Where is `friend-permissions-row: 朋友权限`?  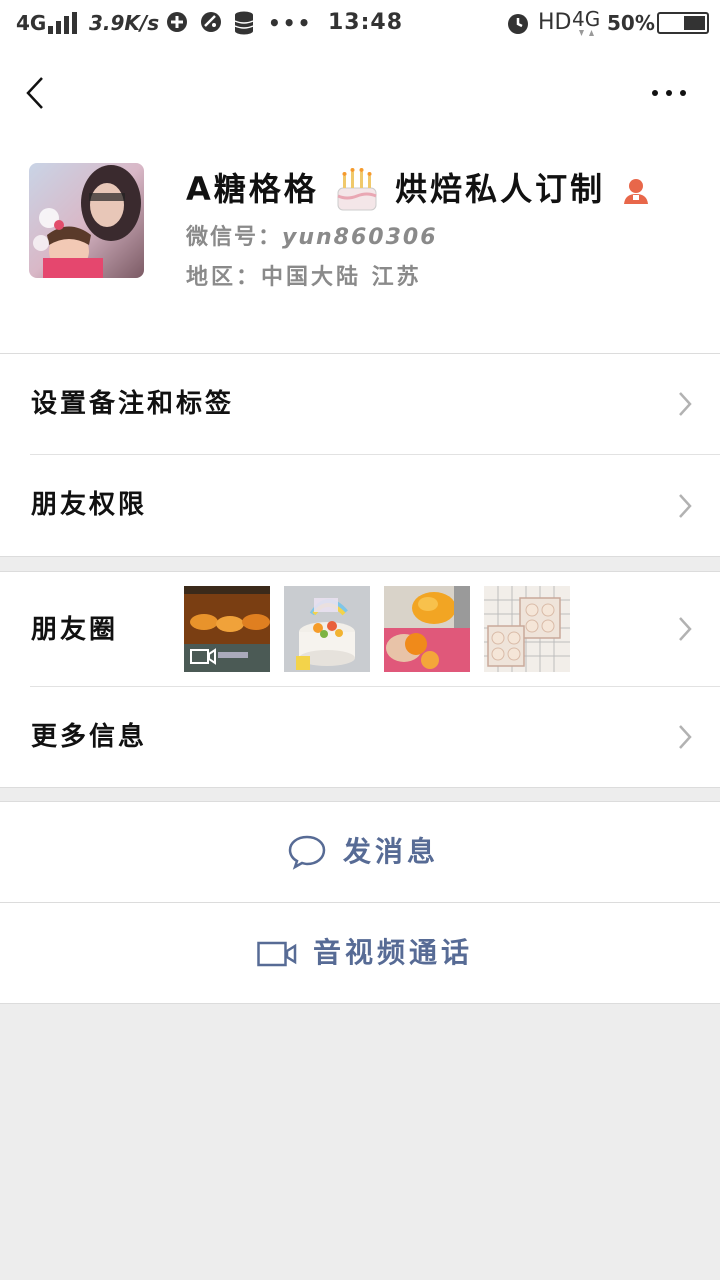
friend-permissions-row: 朋友权限 is located at coordinates (360, 505).